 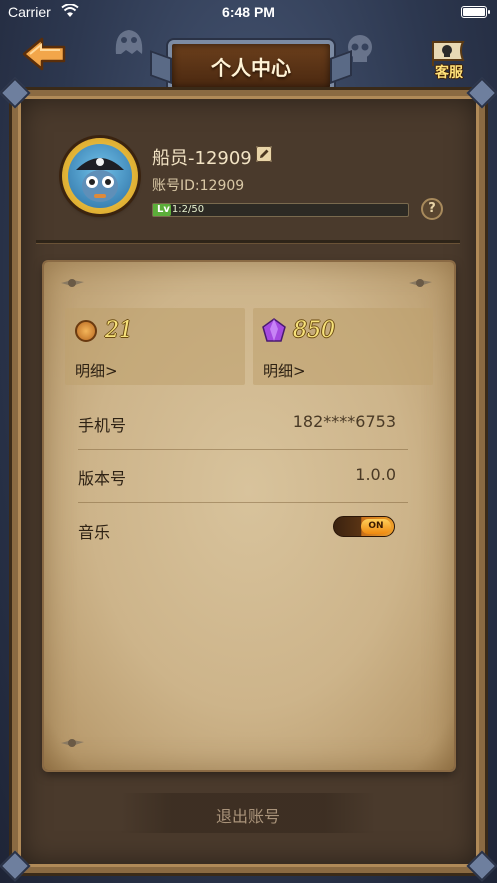 I want to click on gem-value: 850, so click(x=314, y=330).